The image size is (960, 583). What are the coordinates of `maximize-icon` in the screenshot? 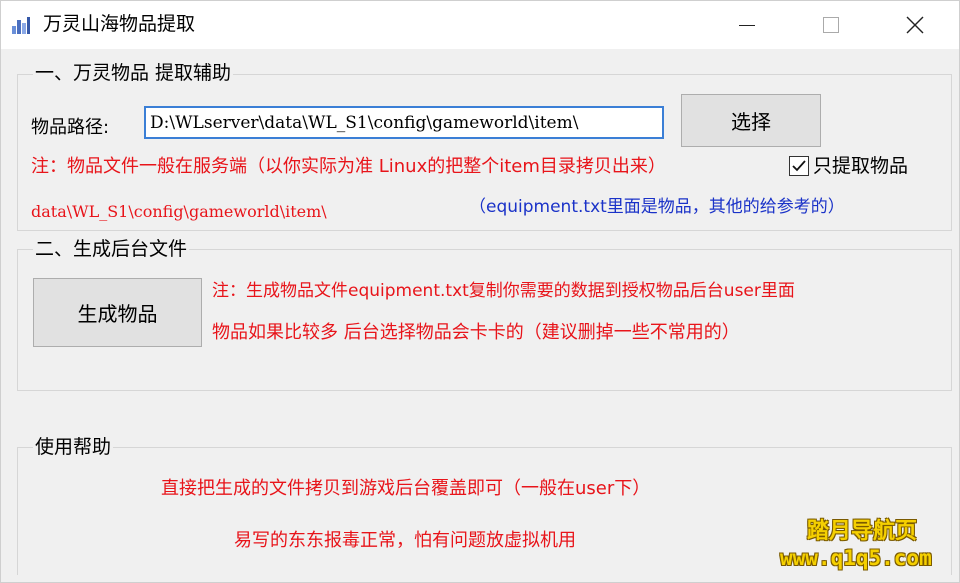 It's located at (831, 25).